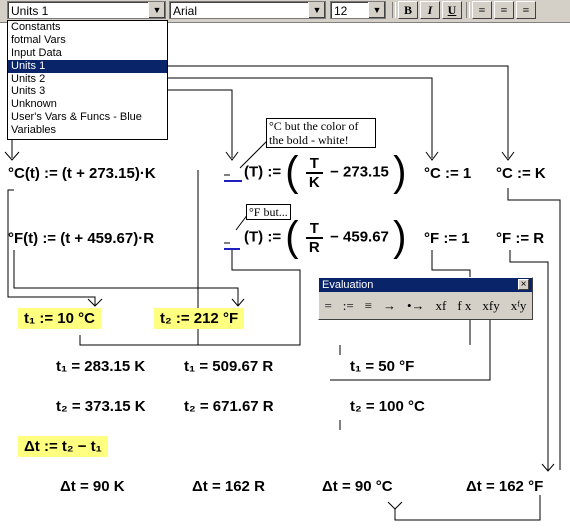 This screenshot has height=529, width=570. I want to click on align-center-button: ≡, so click(504, 10).